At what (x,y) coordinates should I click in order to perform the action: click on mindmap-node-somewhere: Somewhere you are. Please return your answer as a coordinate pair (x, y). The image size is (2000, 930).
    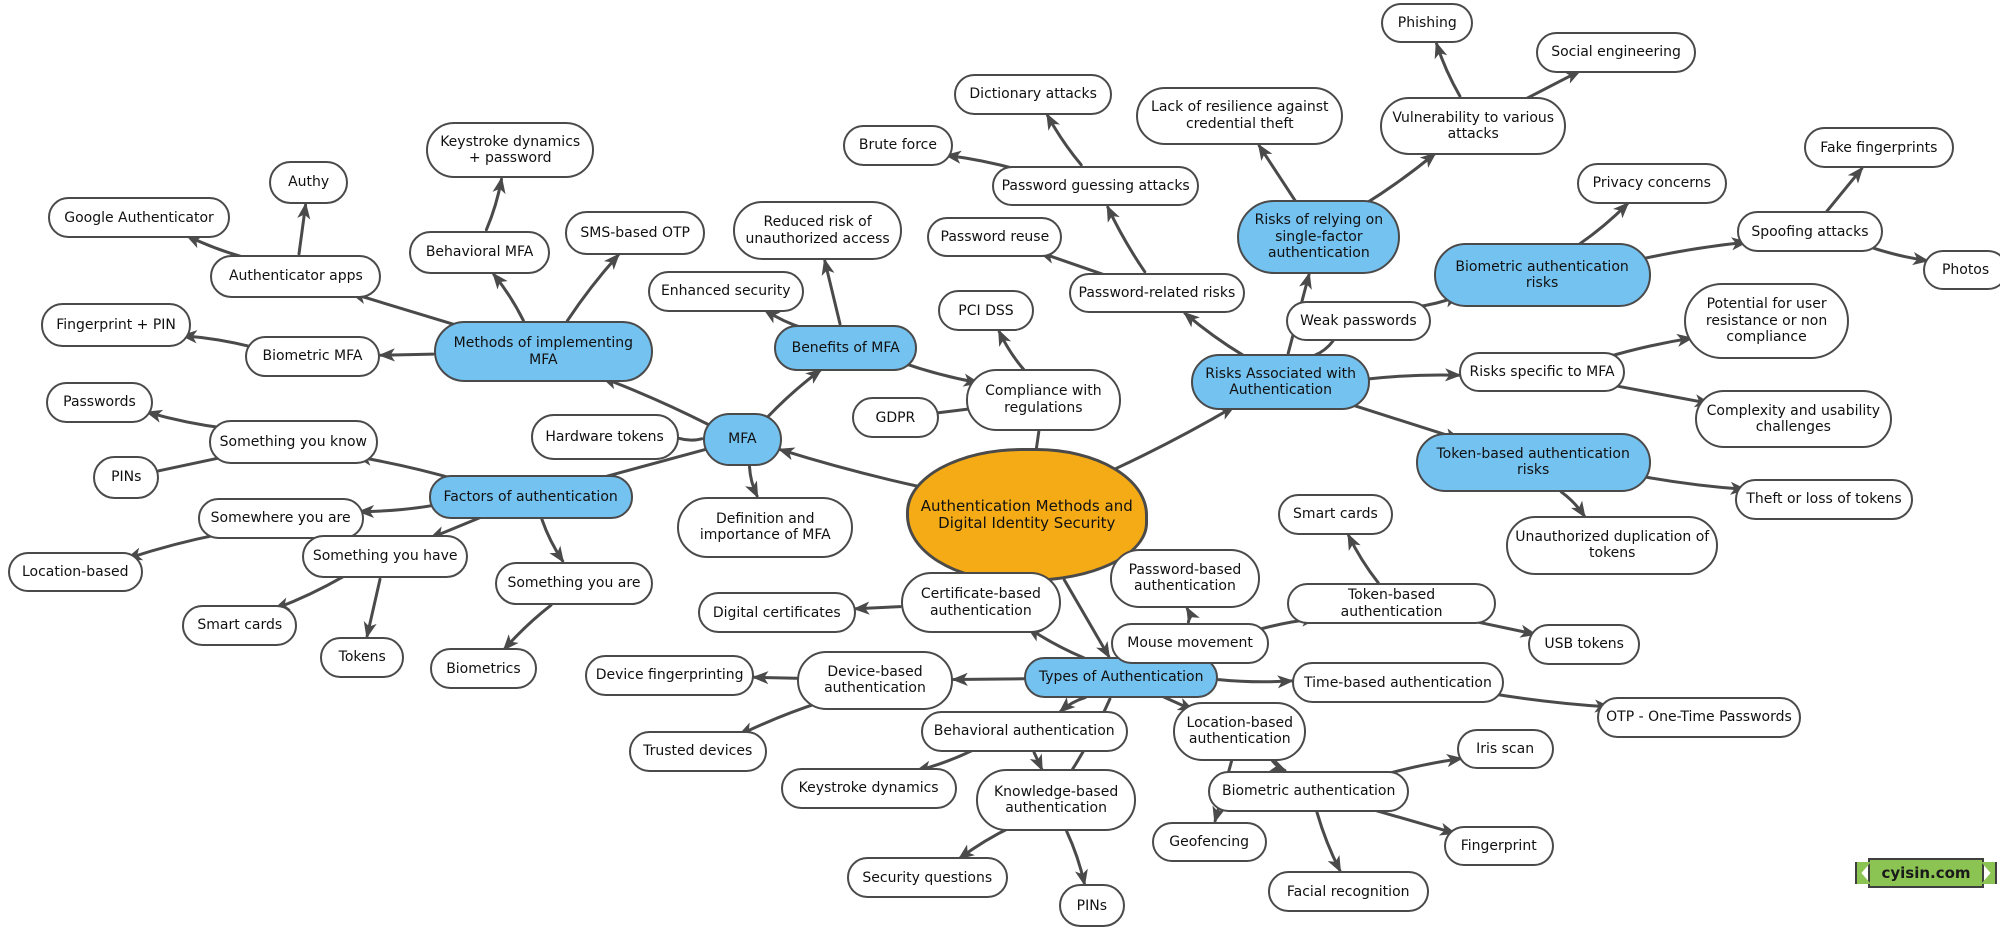
    Looking at the image, I should click on (280, 518).